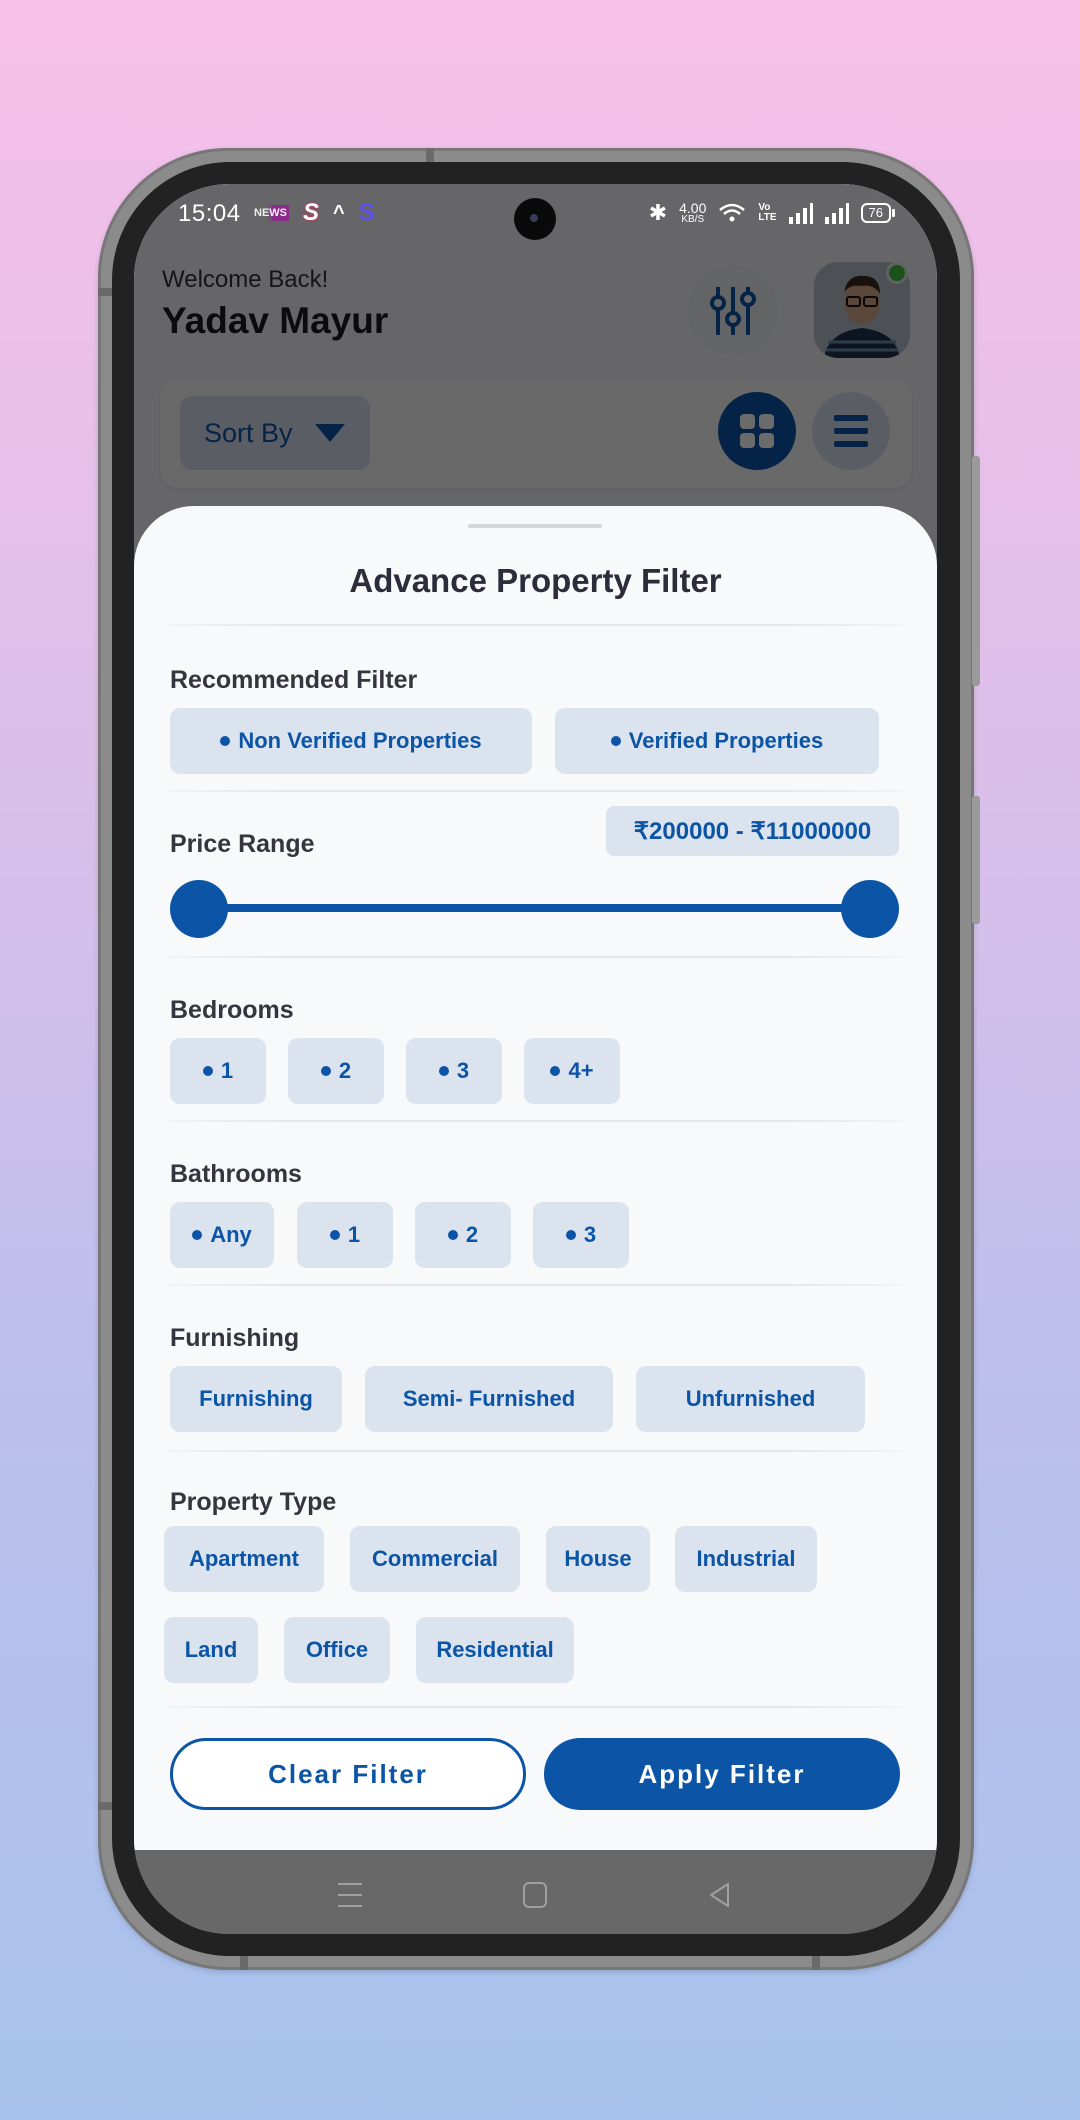 The height and width of the screenshot is (2120, 1080). Describe the element at coordinates (454, 1071) in the screenshot. I see `chip-bedrooms-3: 3` at that location.